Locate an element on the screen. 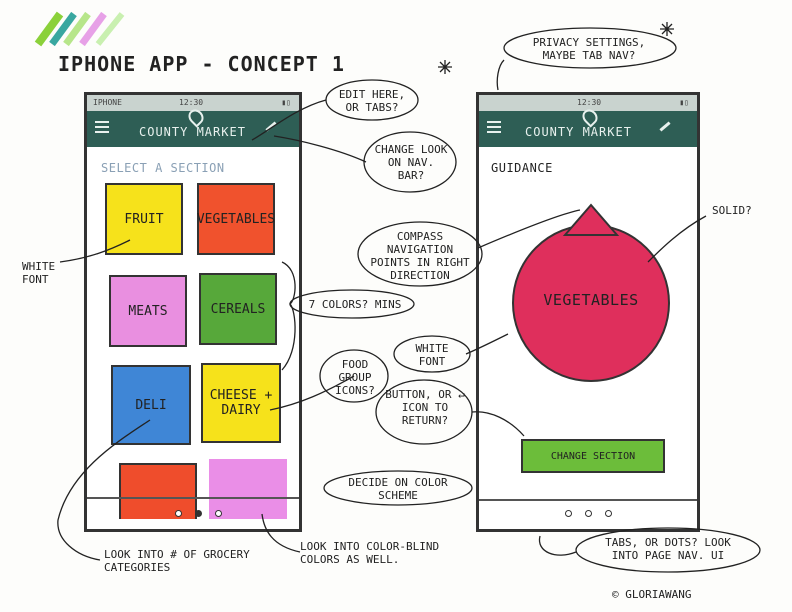 The image size is (792, 612). note-white-font-right: WHITE FONT is located at coordinates (432, 355).